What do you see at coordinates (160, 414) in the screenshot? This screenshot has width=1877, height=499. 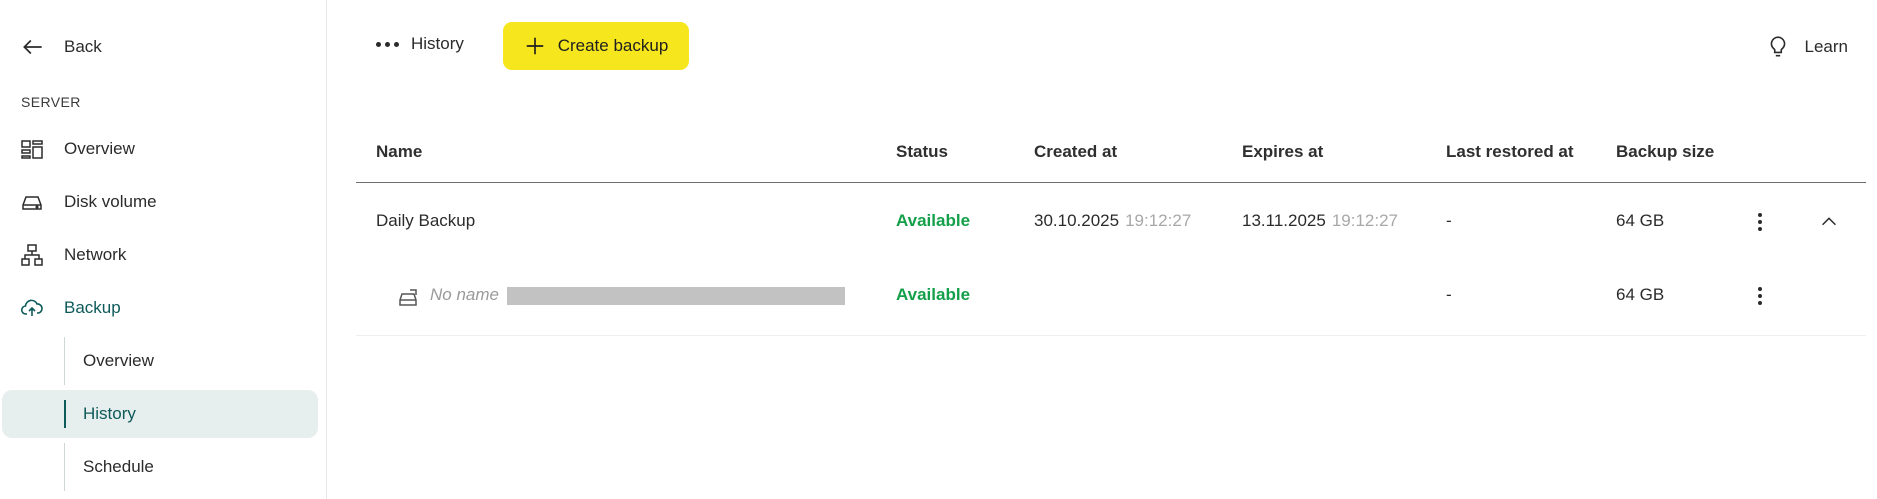 I see `sidebar-subitem-history: History` at bounding box center [160, 414].